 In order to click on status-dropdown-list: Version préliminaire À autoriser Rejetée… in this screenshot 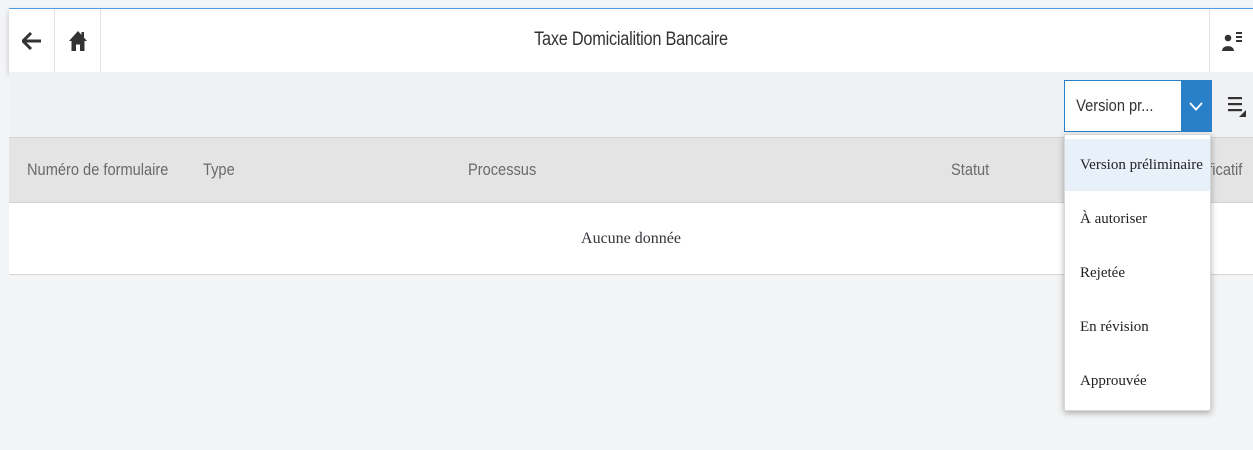, I will do `click(1137, 272)`.